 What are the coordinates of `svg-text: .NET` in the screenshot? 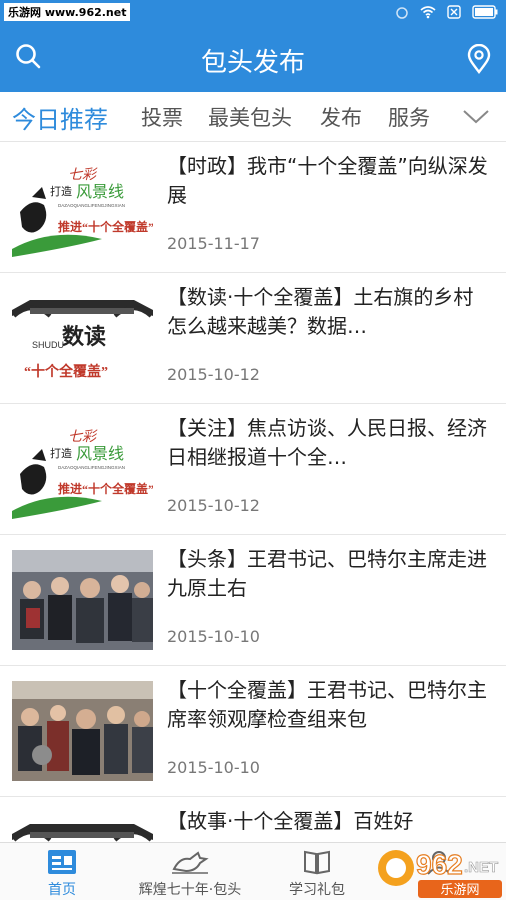 It's located at (481, 867).